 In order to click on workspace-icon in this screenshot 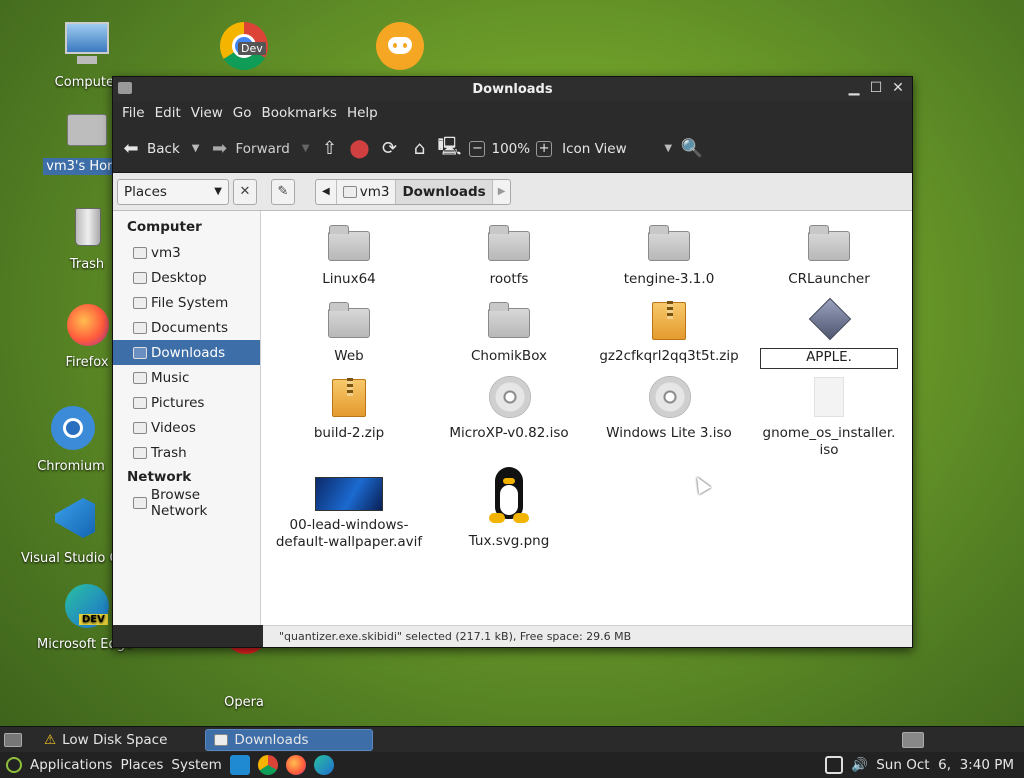, I will do `click(913, 739)`.